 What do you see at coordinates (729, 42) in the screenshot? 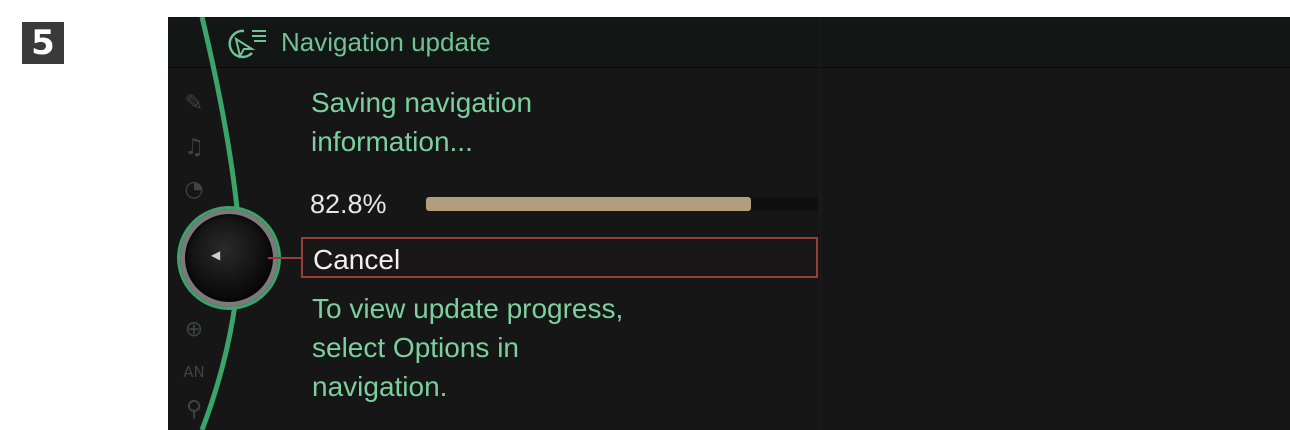
I see `header-bar: Navigation update` at bounding box center [729, 42].